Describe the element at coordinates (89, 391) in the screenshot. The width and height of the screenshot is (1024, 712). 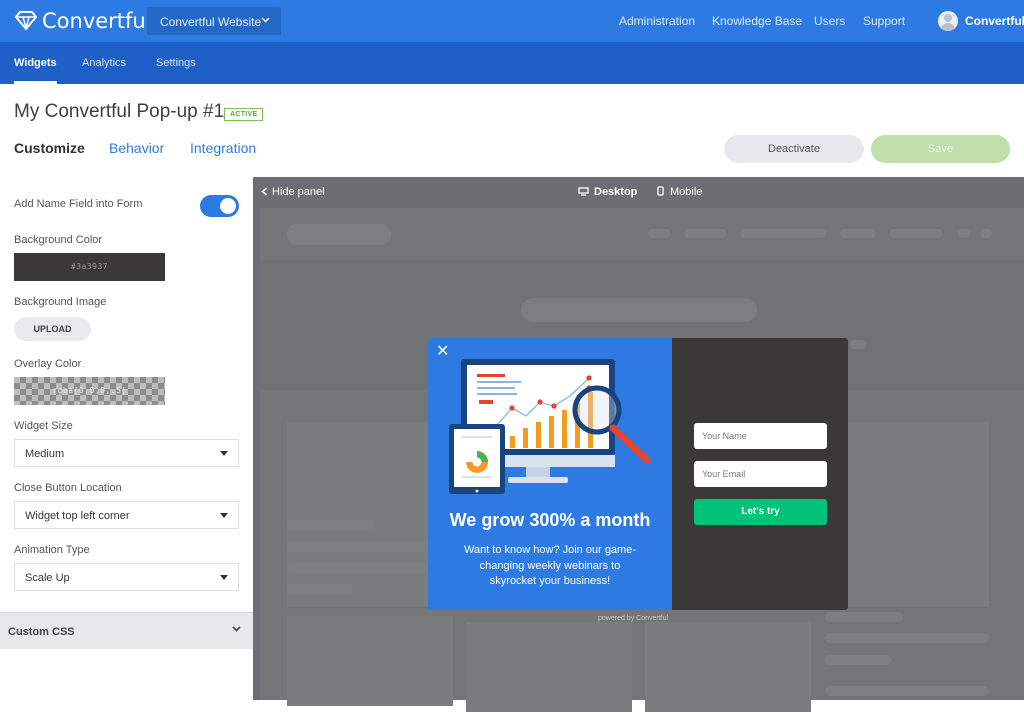
I see `overlay-color-picker: rgba(0,0,0,.5)` at that location.